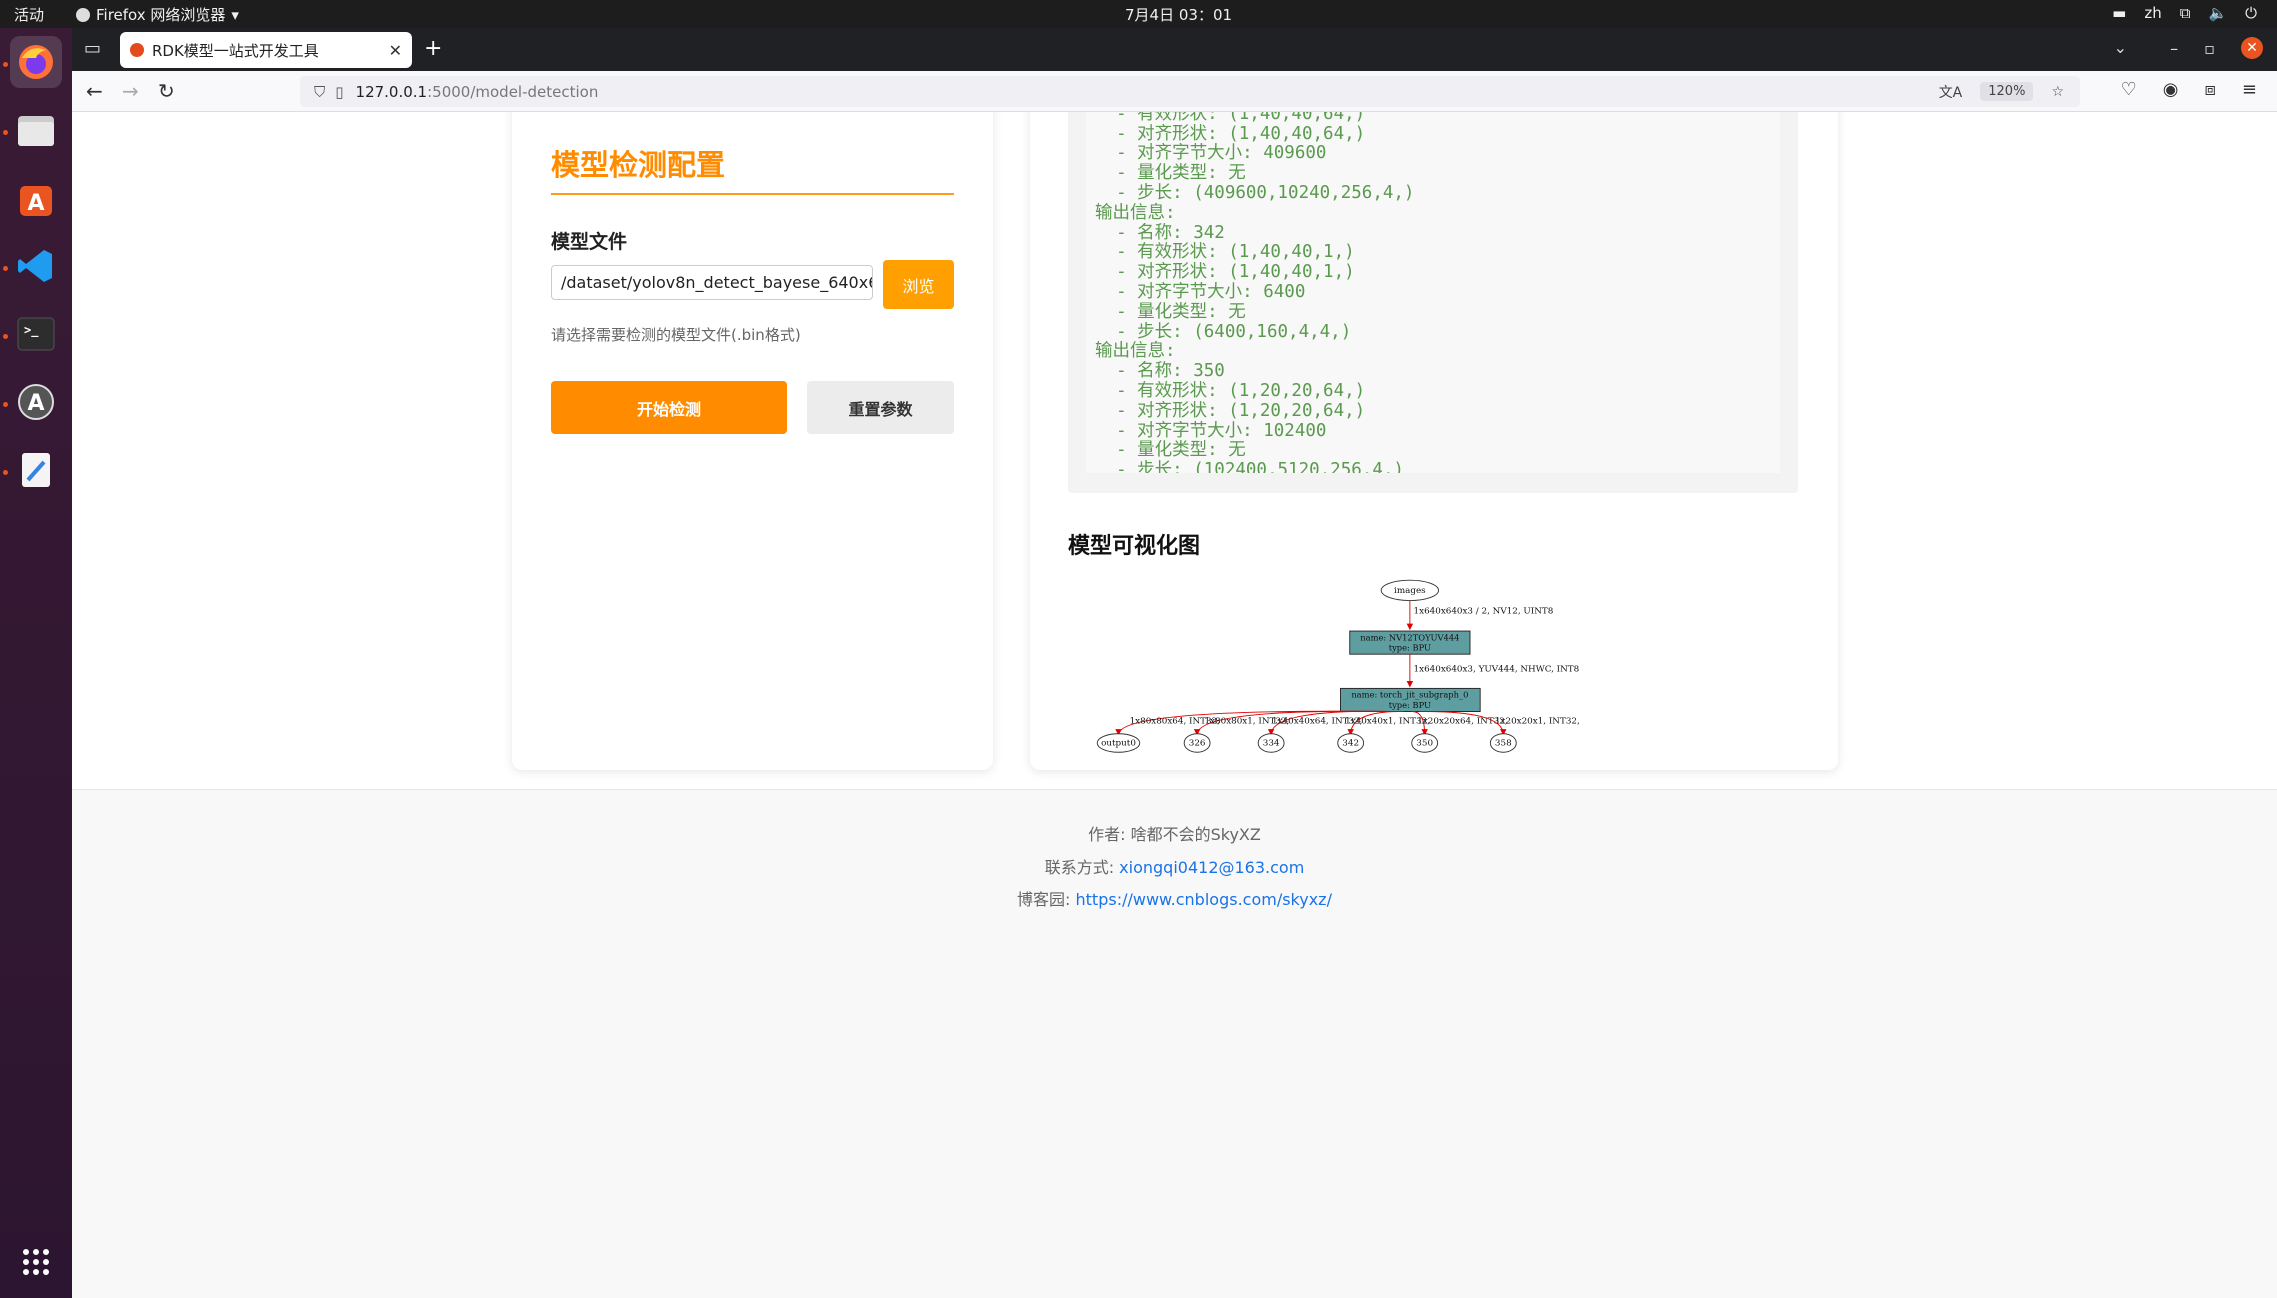 The image size is (2277, 1298). I want to click on minimize-icon: –, so click(2174, 48).